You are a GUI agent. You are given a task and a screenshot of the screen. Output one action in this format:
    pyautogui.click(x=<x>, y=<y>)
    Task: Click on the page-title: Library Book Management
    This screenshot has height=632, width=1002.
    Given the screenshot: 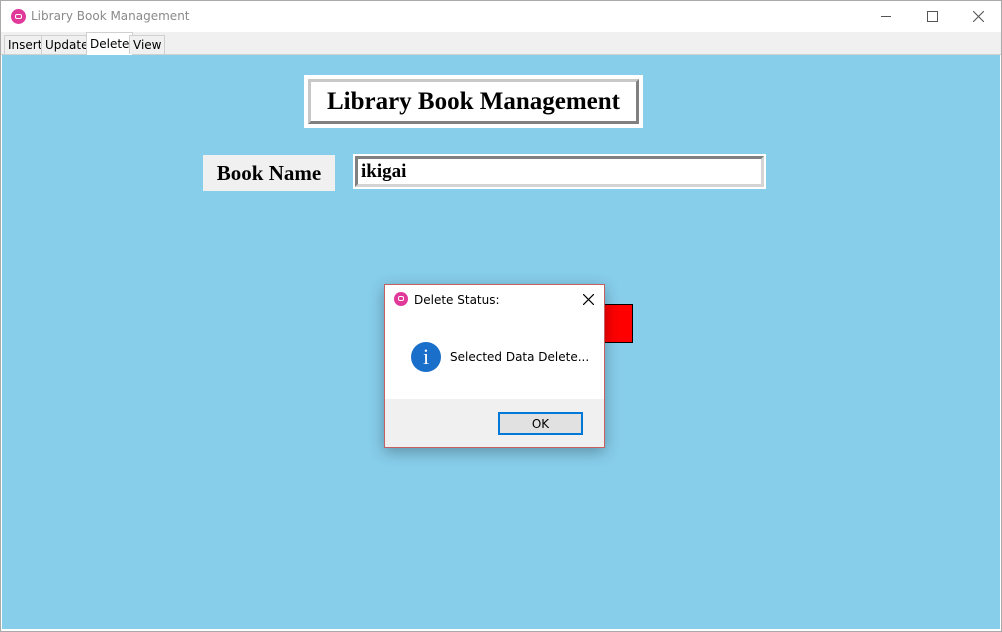 What is the action you would take?
    pyautogui.click(x=473, y=101)
    